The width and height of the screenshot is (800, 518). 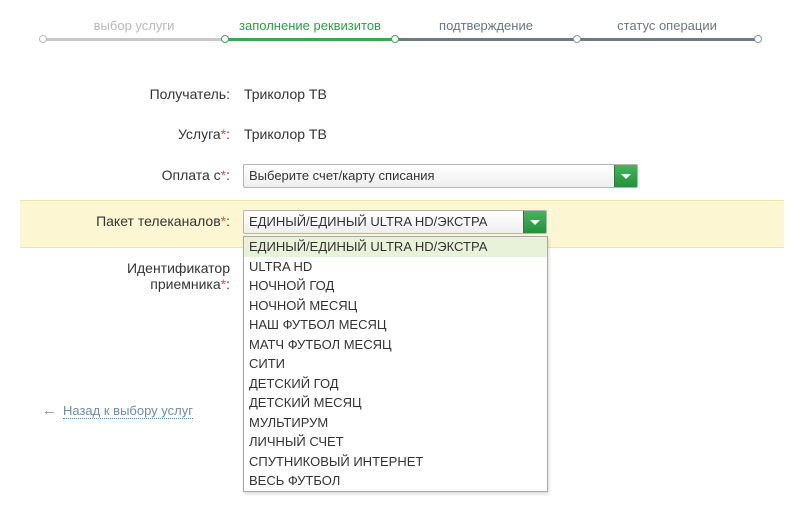 What do you see at coordinates (163, 221) in the screenshot?
I see `package-label: Пакет телеканалов*:` at bounding box center [163, 221].